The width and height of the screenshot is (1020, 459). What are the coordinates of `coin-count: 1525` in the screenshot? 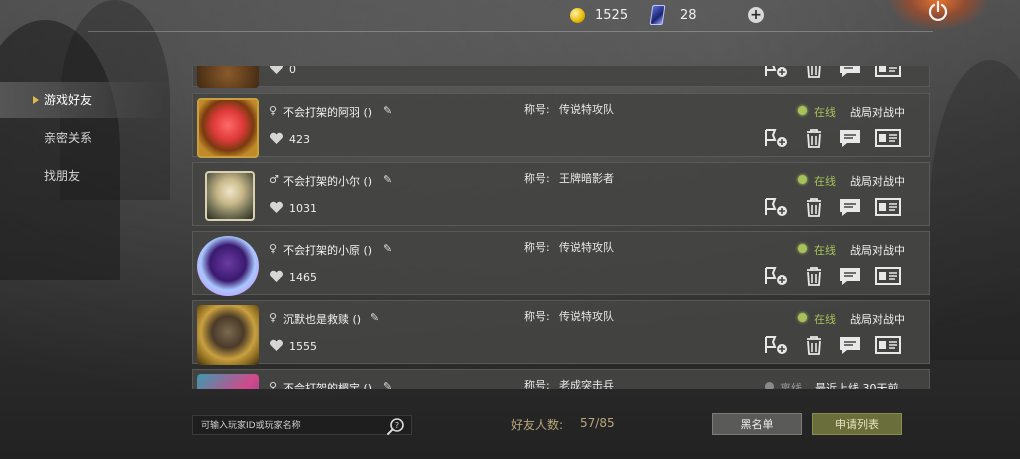 It's located at (612, 15).